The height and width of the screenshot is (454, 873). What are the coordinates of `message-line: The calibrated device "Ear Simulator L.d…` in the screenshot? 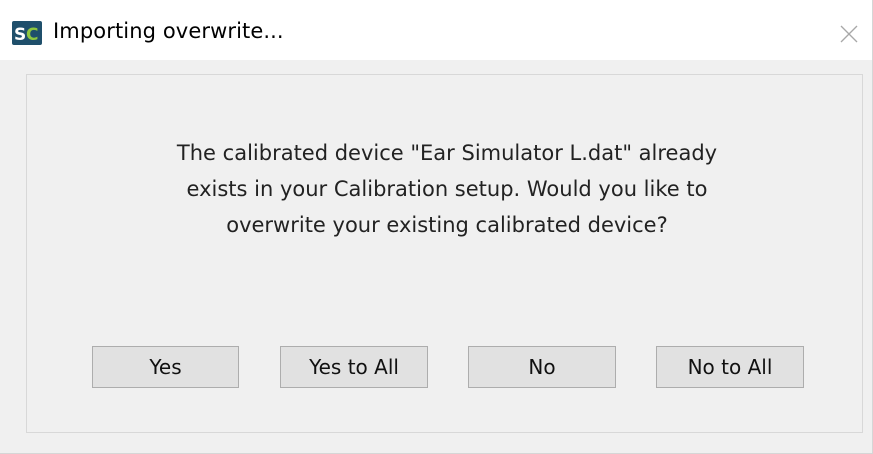 It's located at (447, 153).